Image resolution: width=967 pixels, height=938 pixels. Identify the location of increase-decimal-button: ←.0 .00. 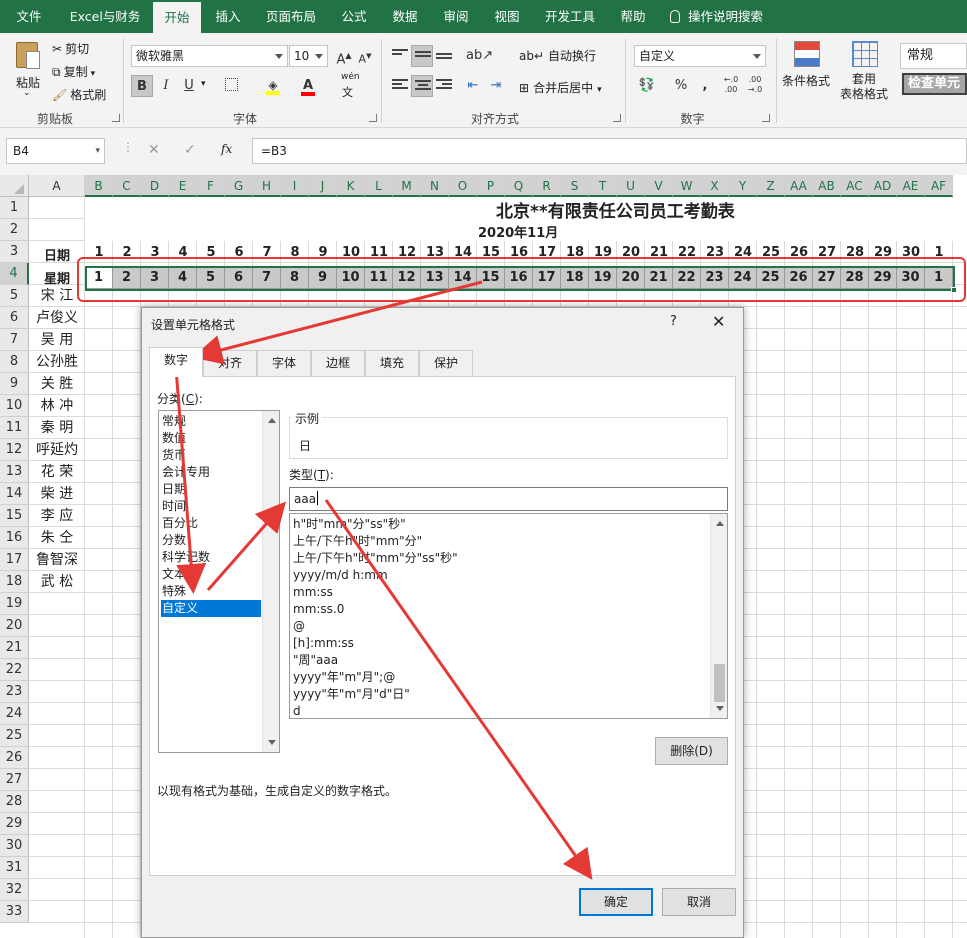
(731, 86).